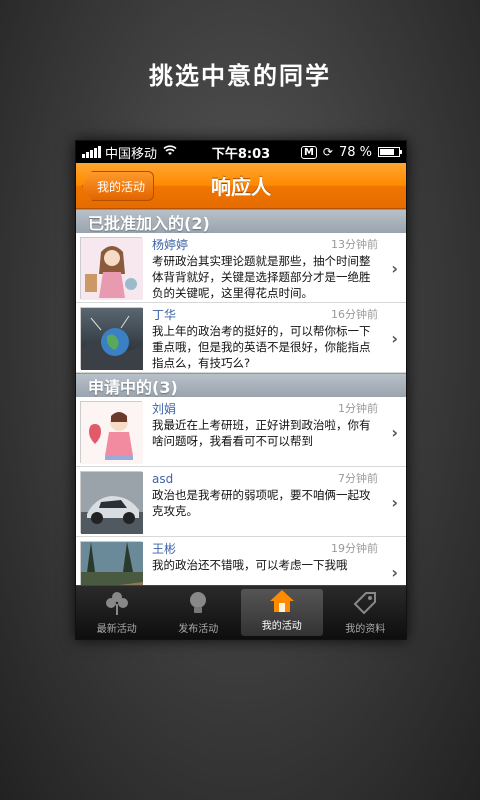 The height and width of the screenshot is (800, 480). I want to click on back-button: 我的活动, so click(118, 186).